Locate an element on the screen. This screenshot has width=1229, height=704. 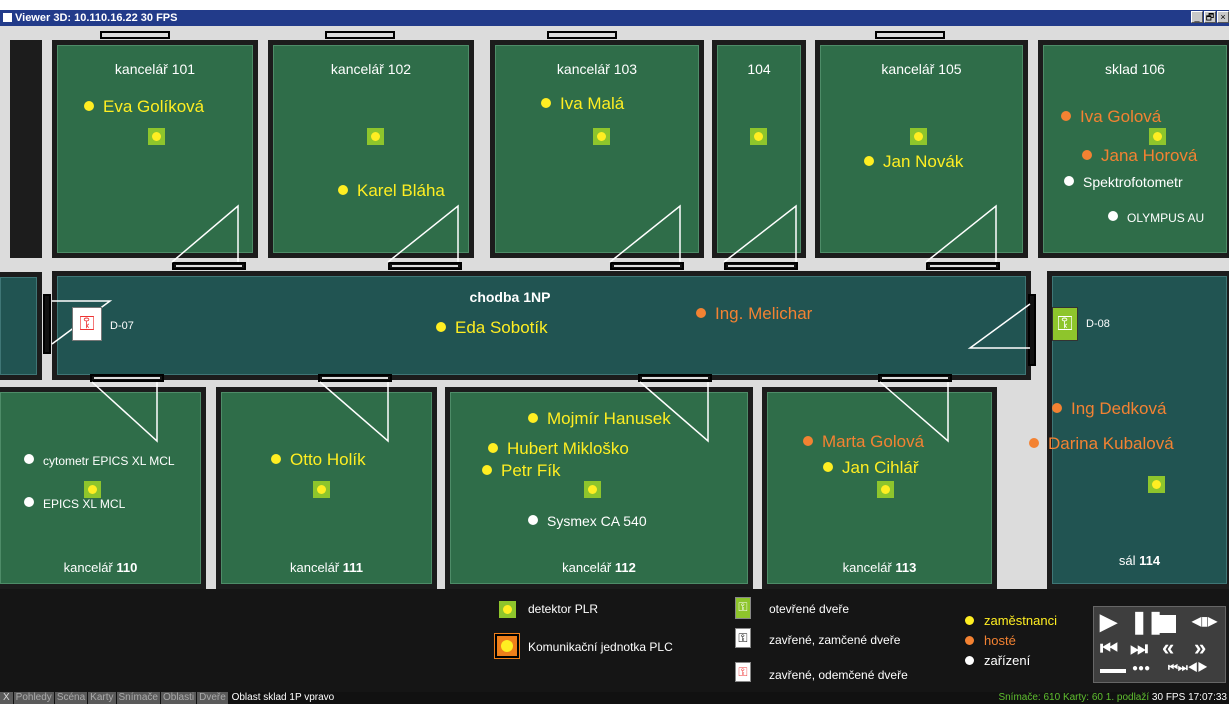
status-time: 17:07:33 is located at coordinates (1207, 697).